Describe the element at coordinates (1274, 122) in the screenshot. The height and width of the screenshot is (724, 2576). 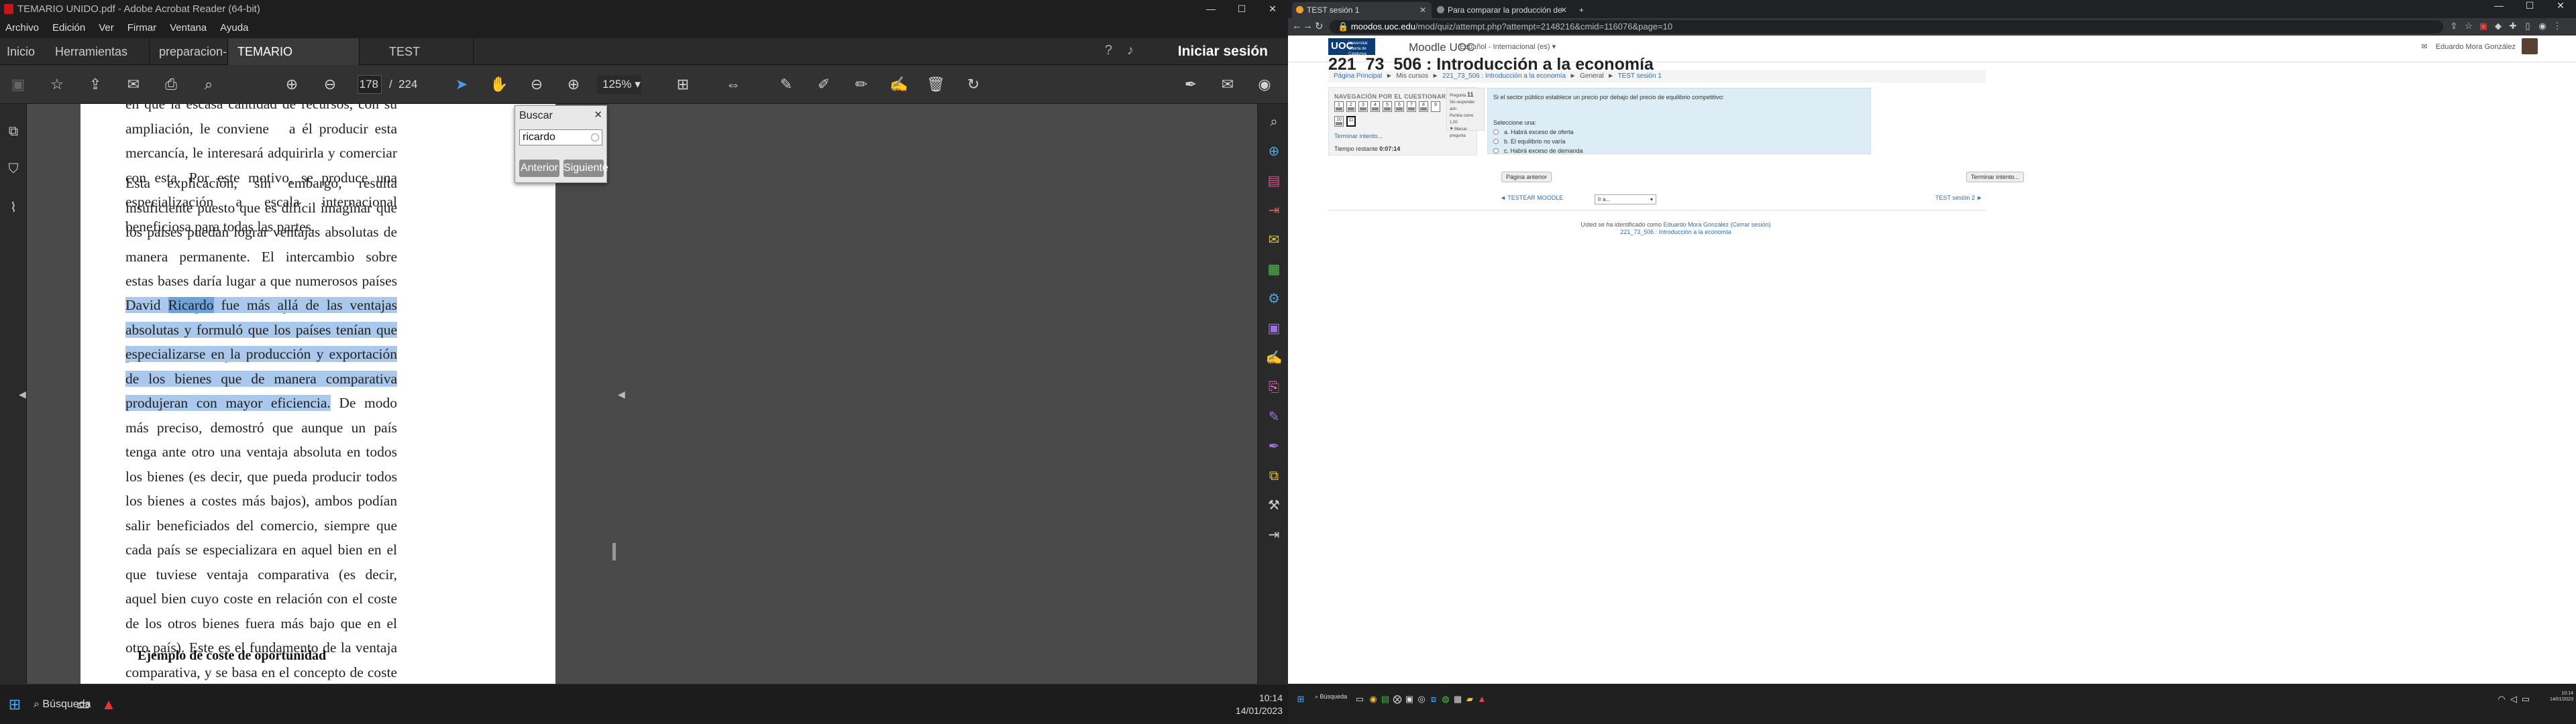
I see `search-tool-icon: ⌕` at that location.